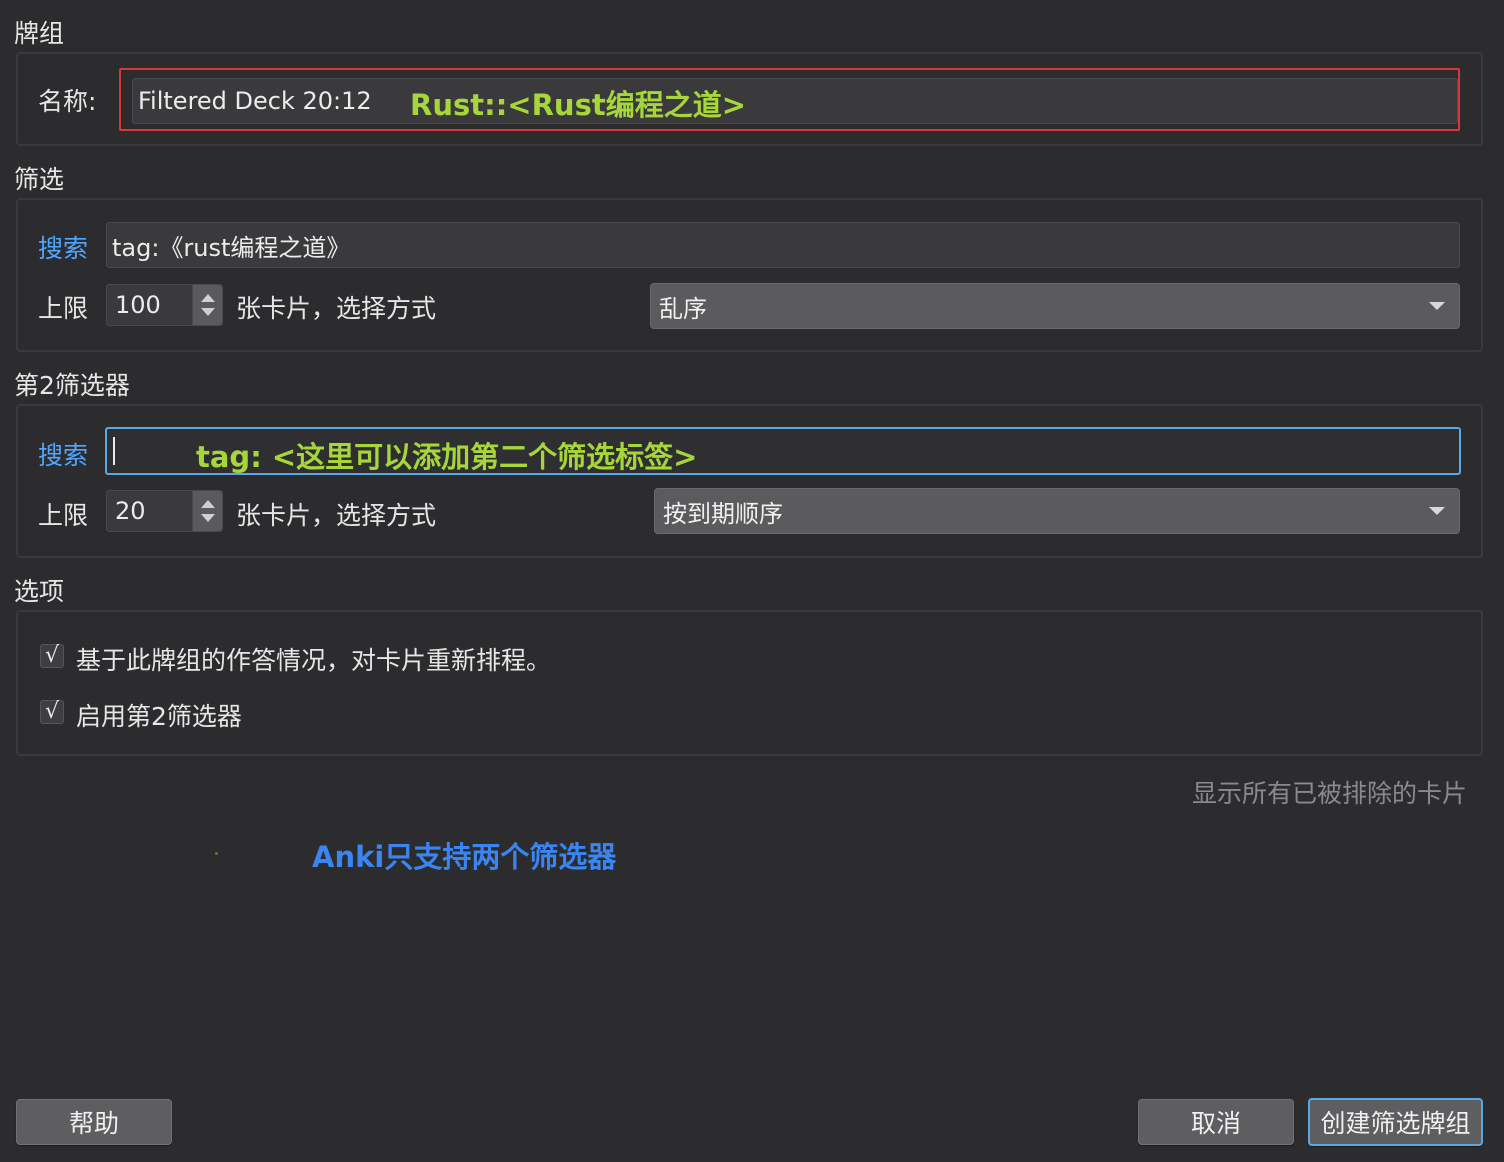 The height and width of the screenshot is (1162, 1504). I want to click on text-cursor, so click(114, 451).